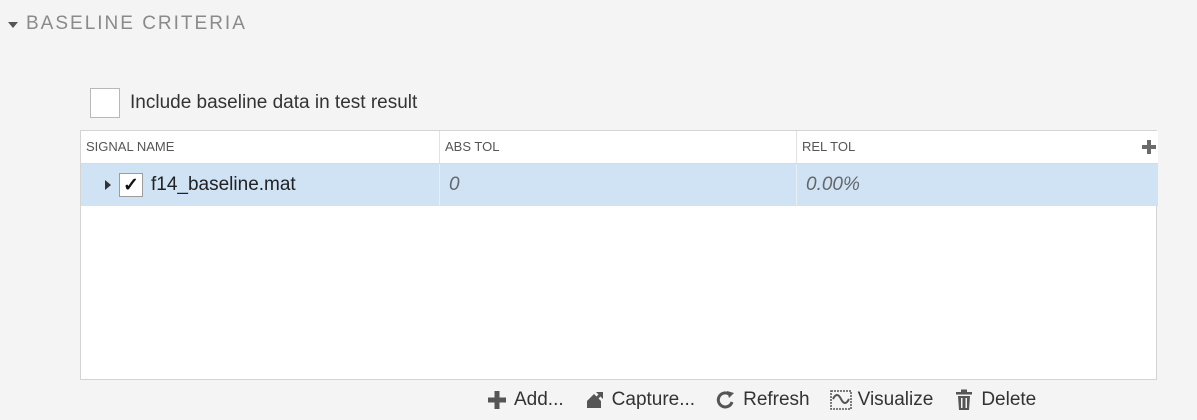  I want to click on column-header-rel-tol: REL TOL, so click(977, 147).